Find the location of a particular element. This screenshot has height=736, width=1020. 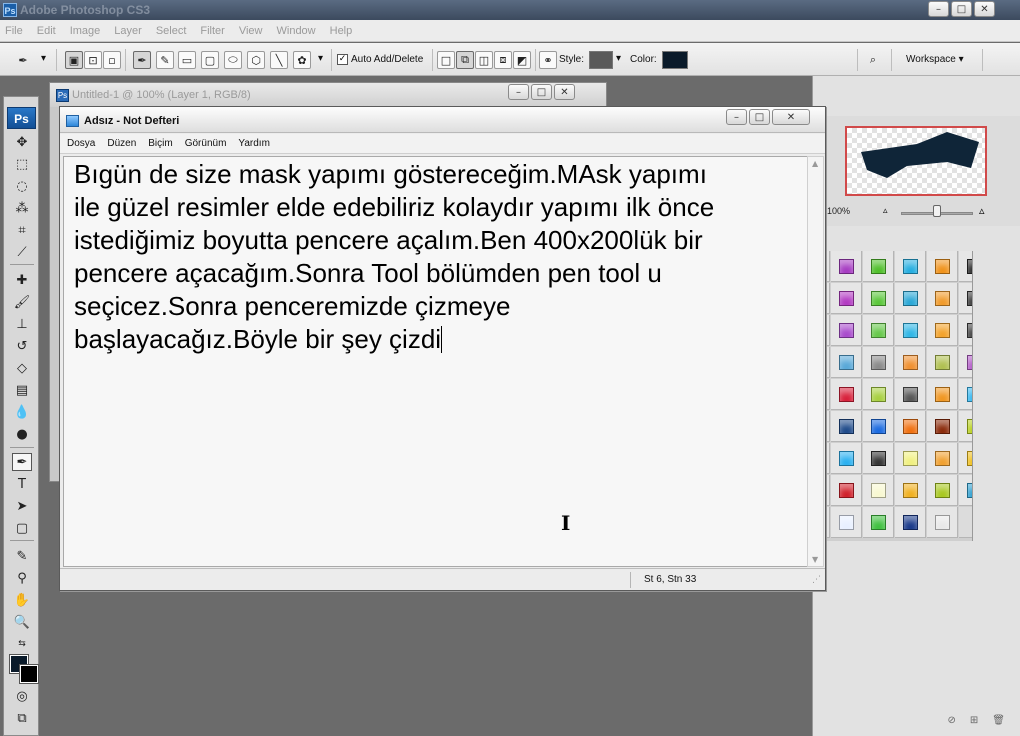

notepad-menu-help: Yardım is located at coordinates (254, 143).